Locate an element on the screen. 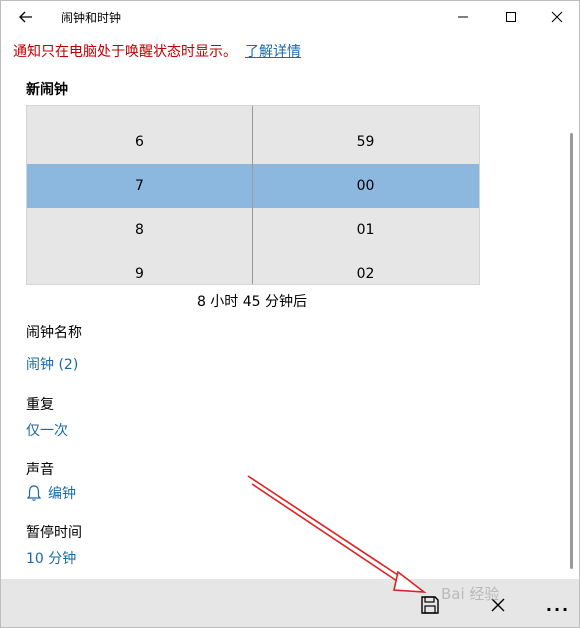 This screenshot has height=628, width=580. maximize-icon is located at coordinates (511, 17).